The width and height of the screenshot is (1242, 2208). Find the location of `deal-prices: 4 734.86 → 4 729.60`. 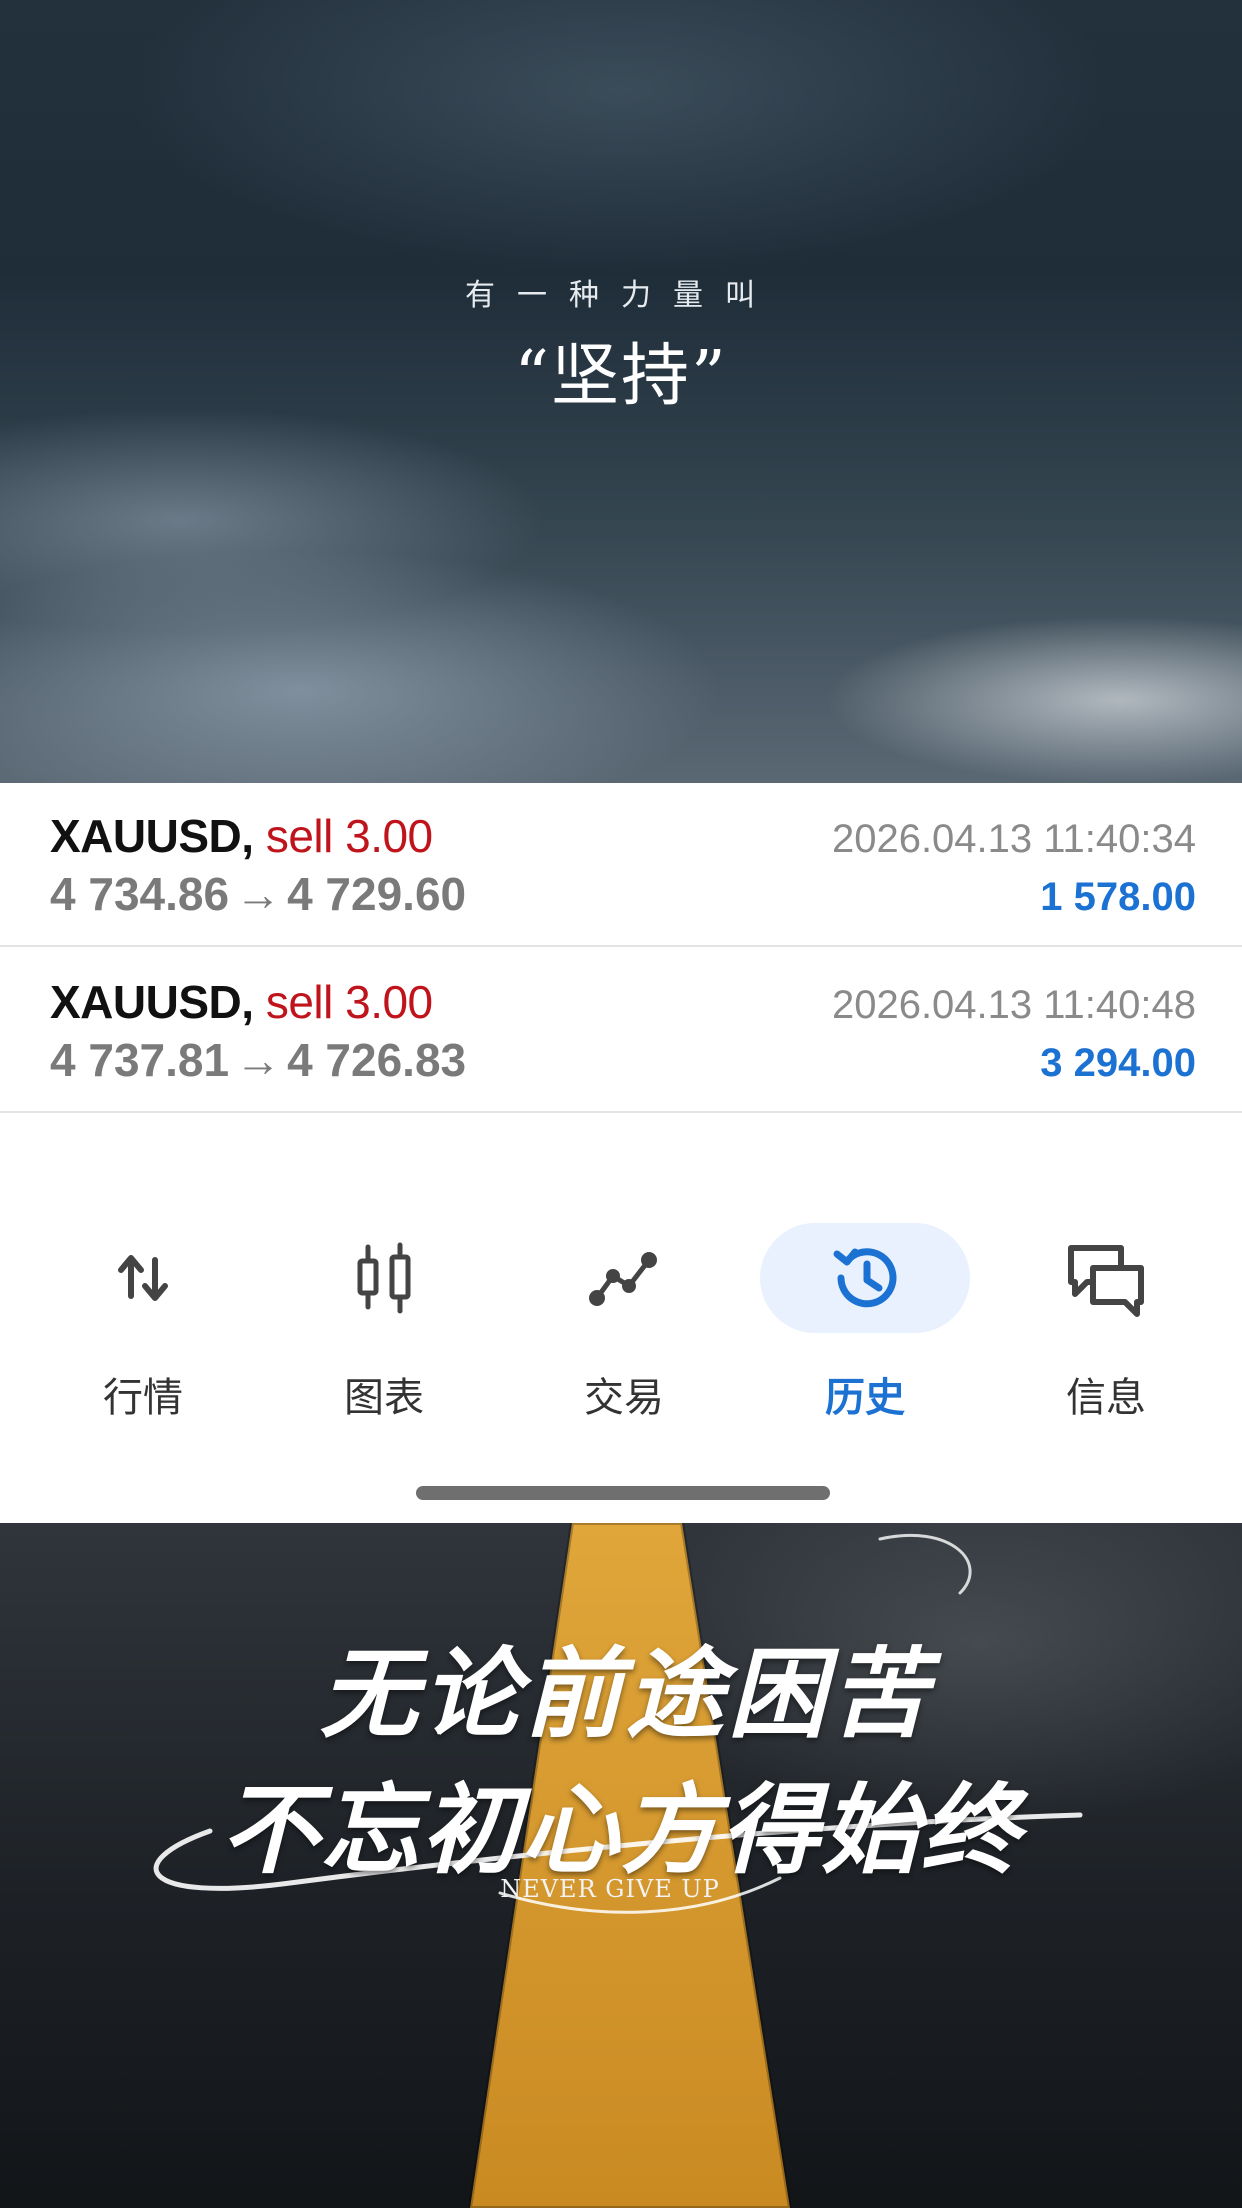

deal-prices: 4 734.86 → 4 729.60 is located at coordinates (258, 894).